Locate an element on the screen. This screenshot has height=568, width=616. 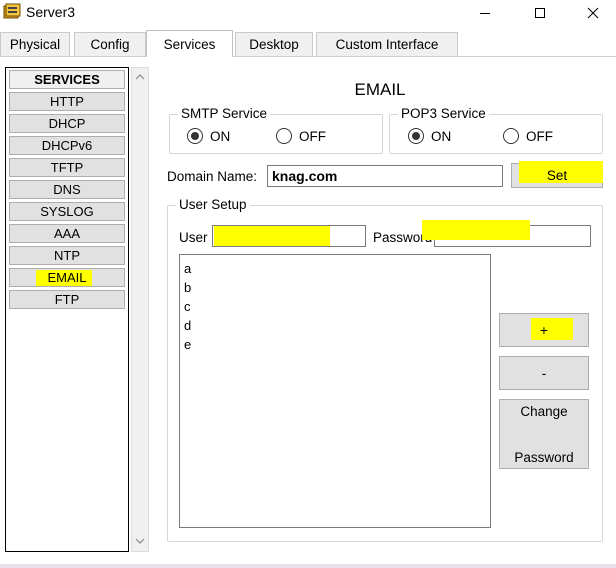
scroll-down-button is located at coordinates (140, 541).